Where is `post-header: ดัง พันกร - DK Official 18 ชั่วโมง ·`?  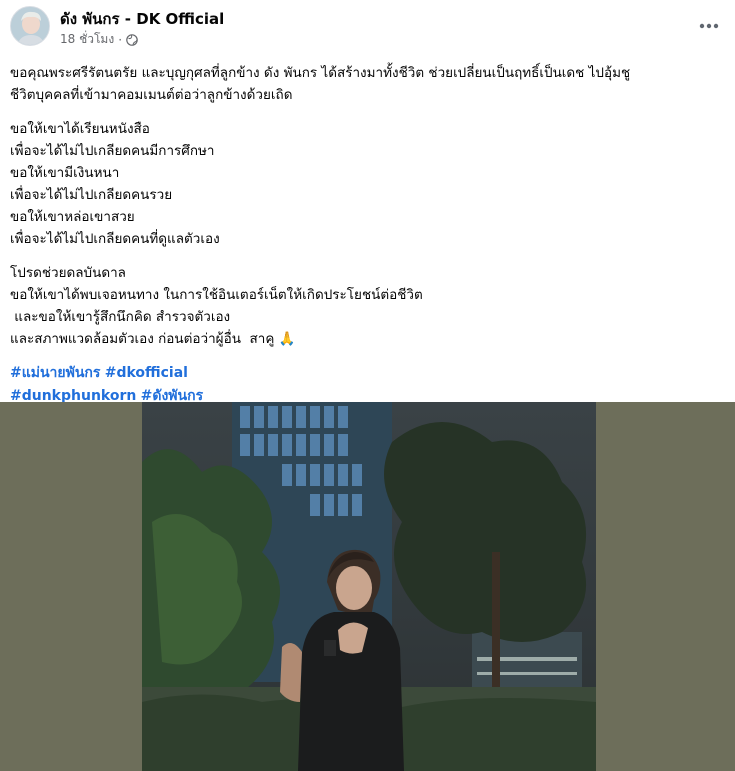 post-header: ดัง พันกร - DK Official 18 ชั่วโมง · is located at coordinates (367, 26).